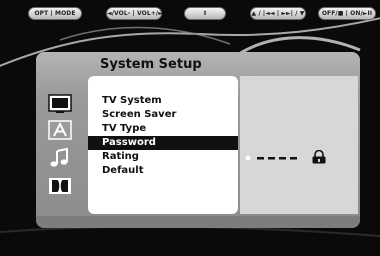 The image size is (380, 256). What do you see at coordinates (319, 157) in the screenshot?
I see `lock-icon` at bounding box center [319, 157].